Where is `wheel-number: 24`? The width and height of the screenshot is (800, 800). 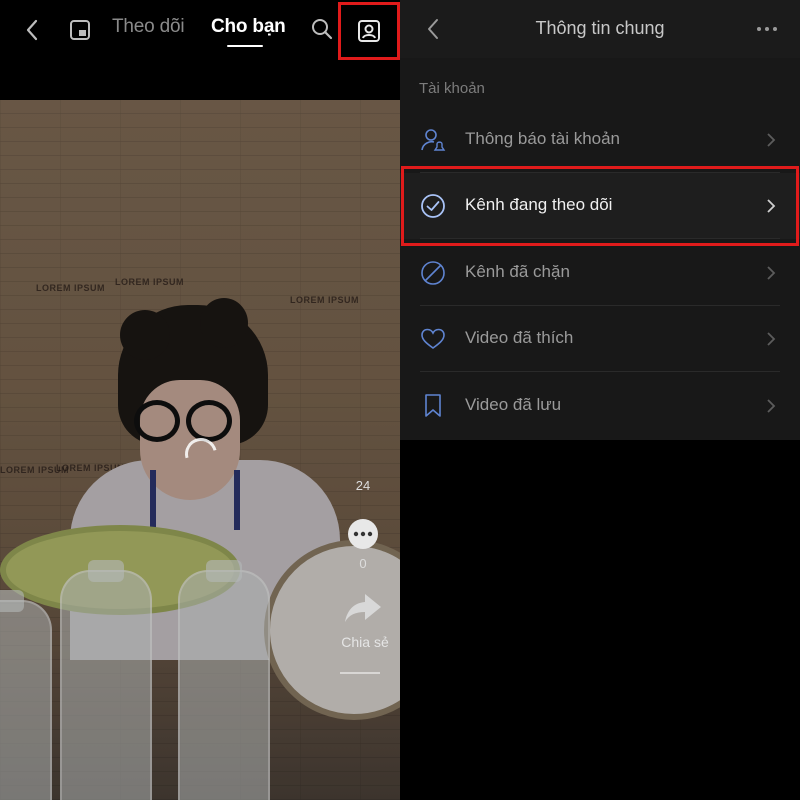
wheel-number: 24 is located at coordinates (363, 485).